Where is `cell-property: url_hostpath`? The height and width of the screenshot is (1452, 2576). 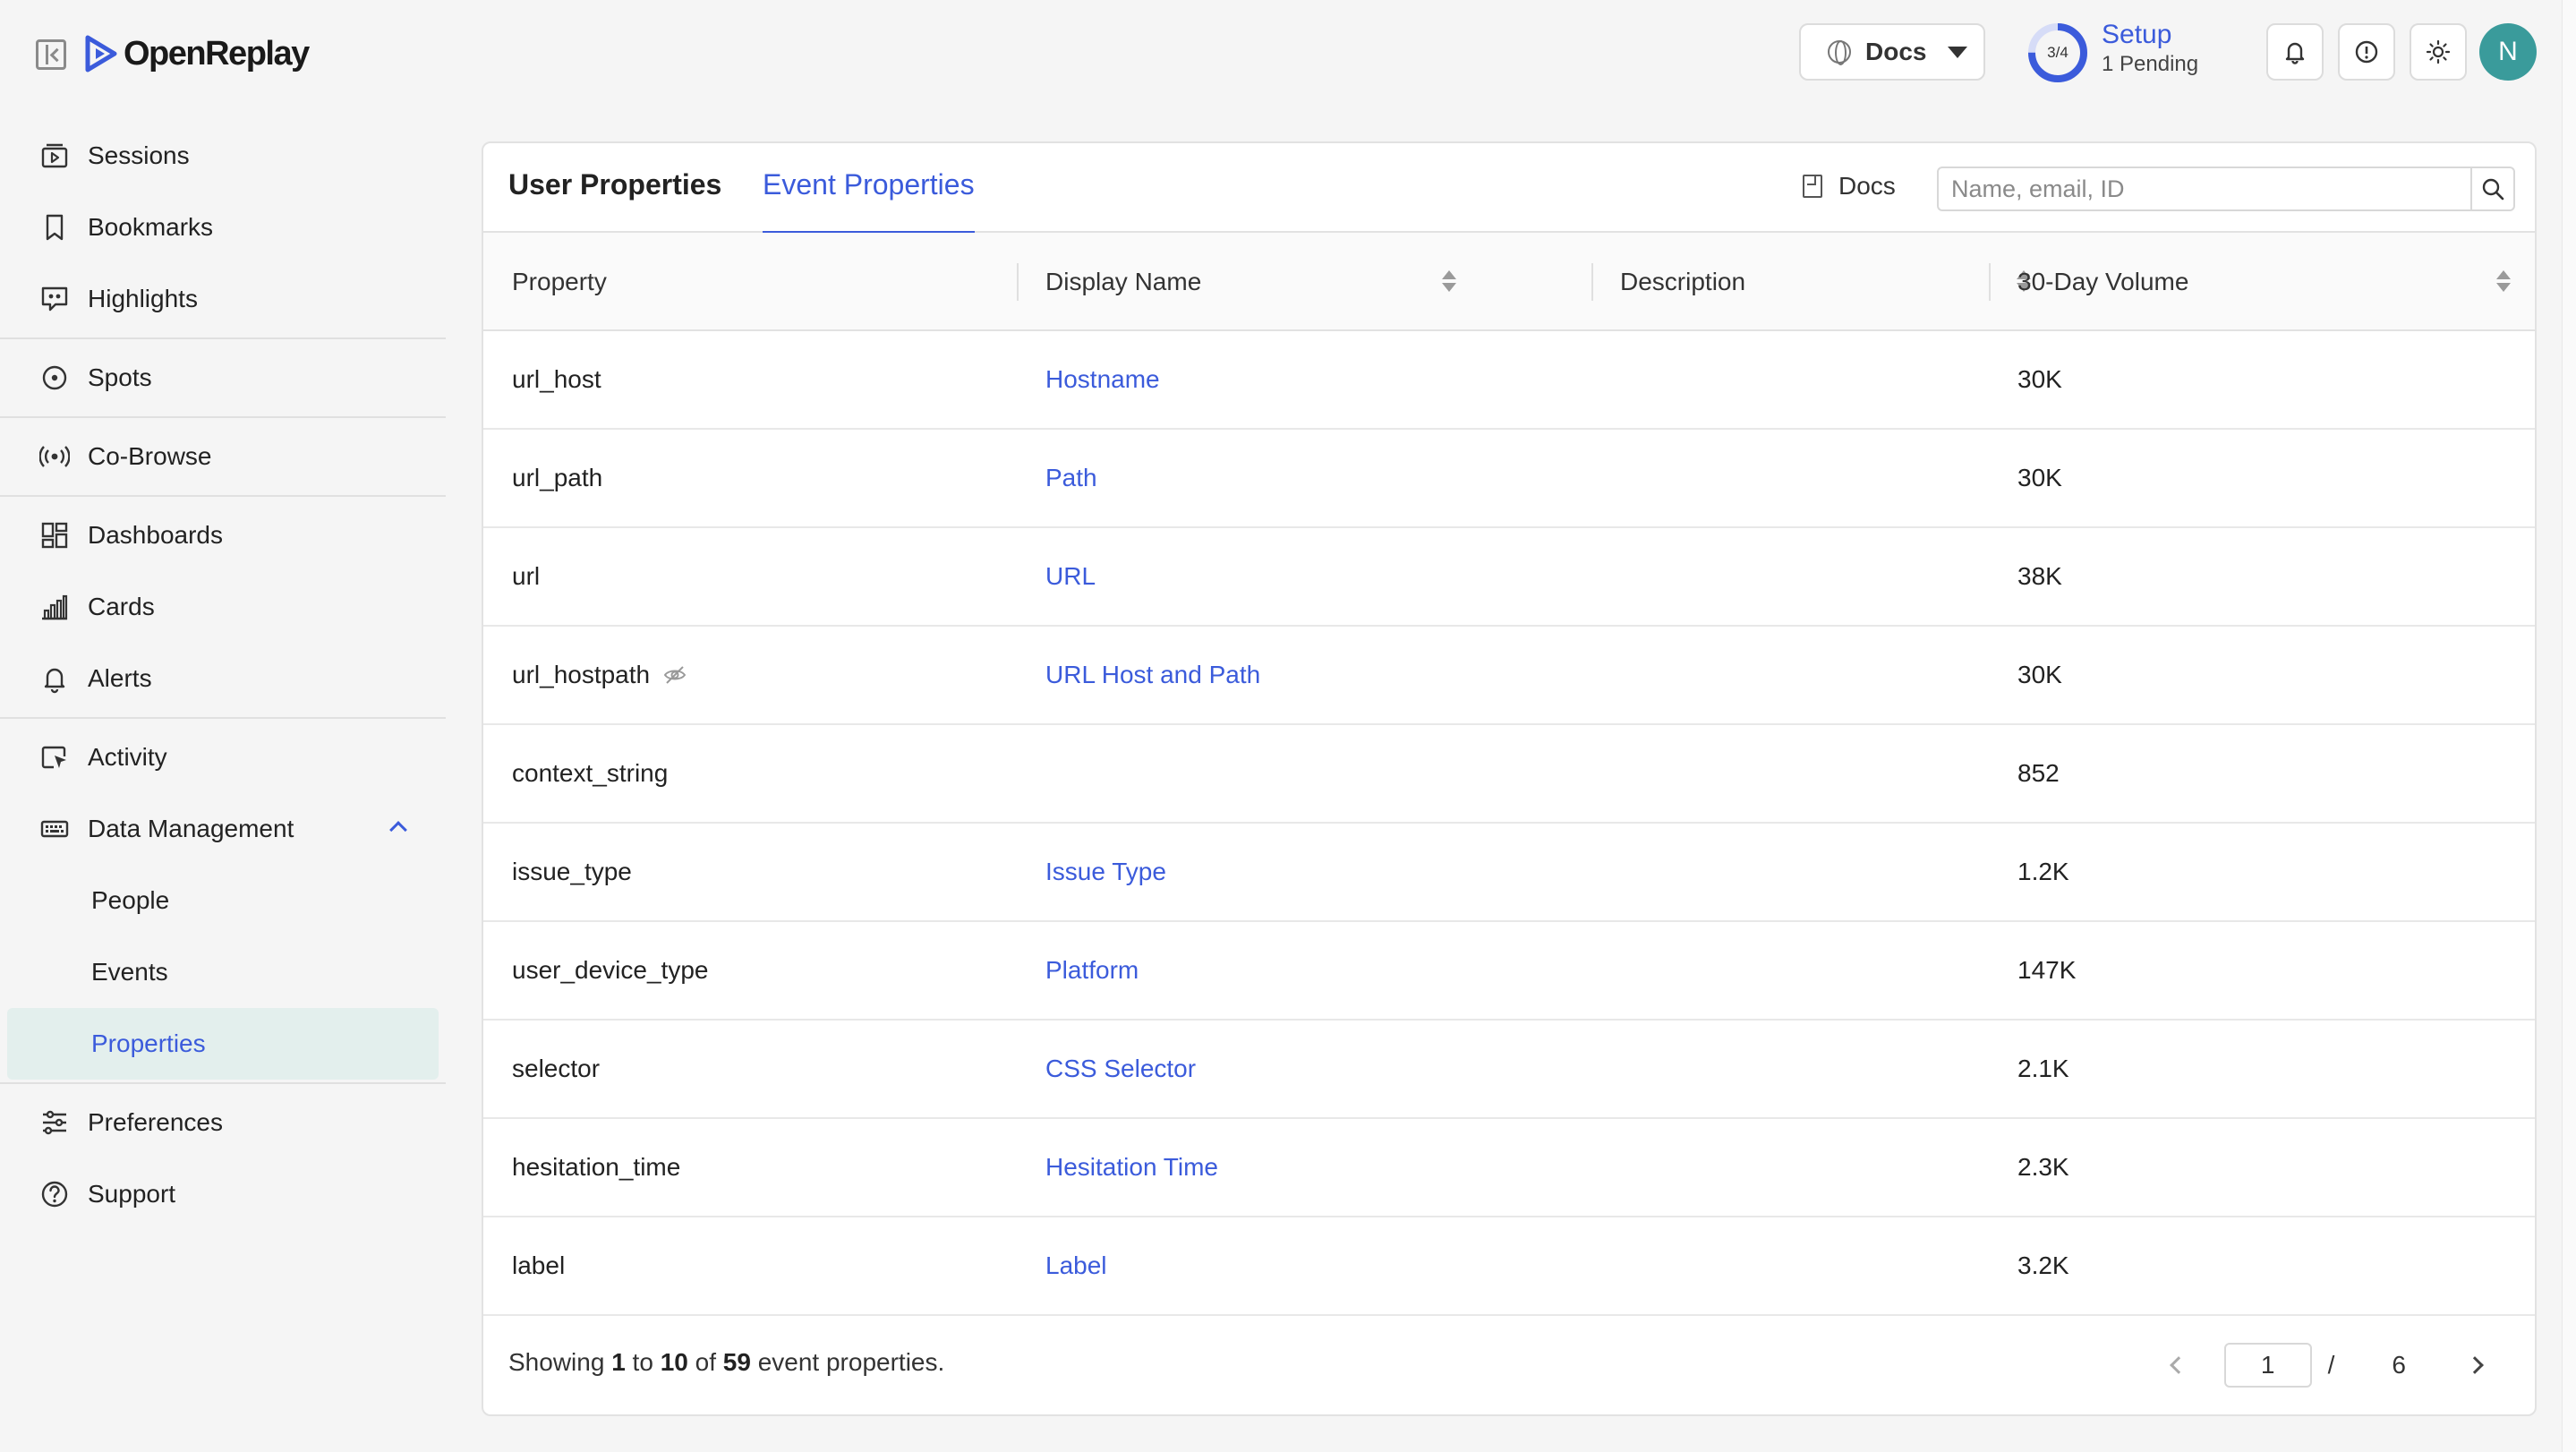
cell-property: url_hostpath is located at coordinates (599, 675).